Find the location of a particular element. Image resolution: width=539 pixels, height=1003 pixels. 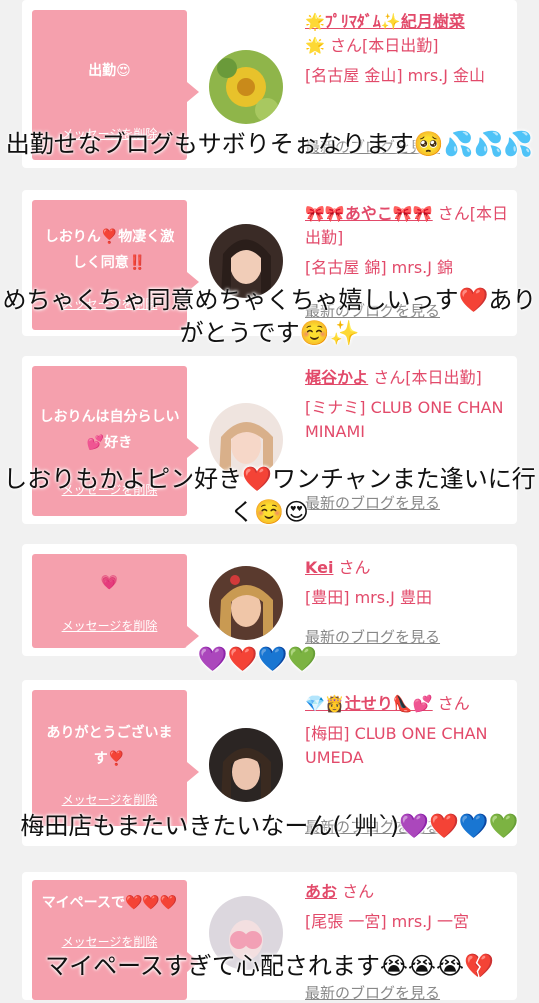

overlay-caption: めちゃくちゃ同意めちゃくちゃ嬉しいっす❤️ありがとうです☺️✨ is located at coordinates (269, 316).